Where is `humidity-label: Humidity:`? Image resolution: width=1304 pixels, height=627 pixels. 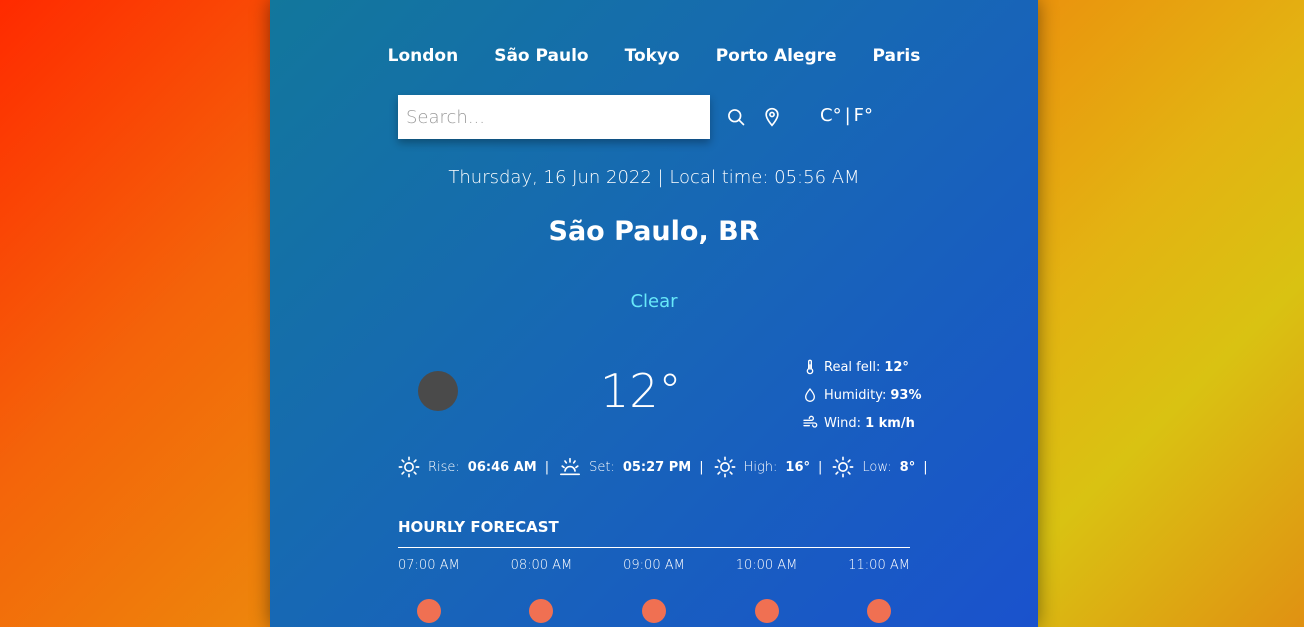
humidity-label: Humidity: is located at coordinates (855, 395).